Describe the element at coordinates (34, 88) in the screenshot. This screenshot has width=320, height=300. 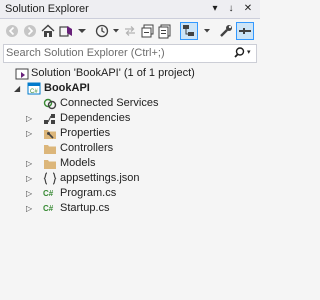
I see `csharp-project-icon: C#` at that location.